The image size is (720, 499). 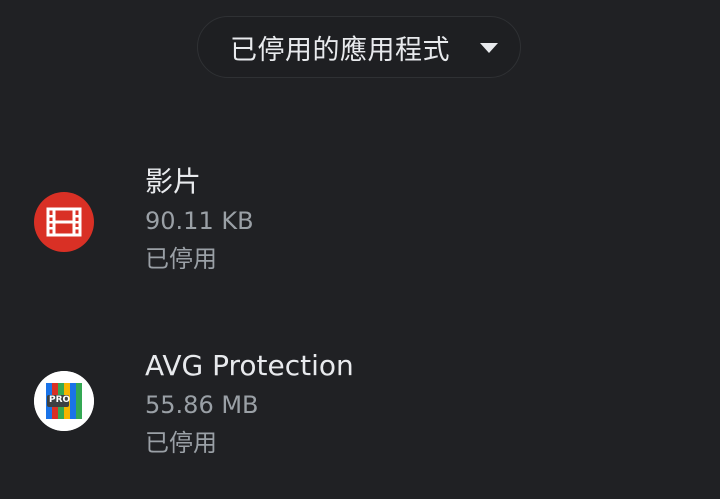 I want to click on app-filter-dropdown: 已停用的應用程式, so click(x=359, y=47).